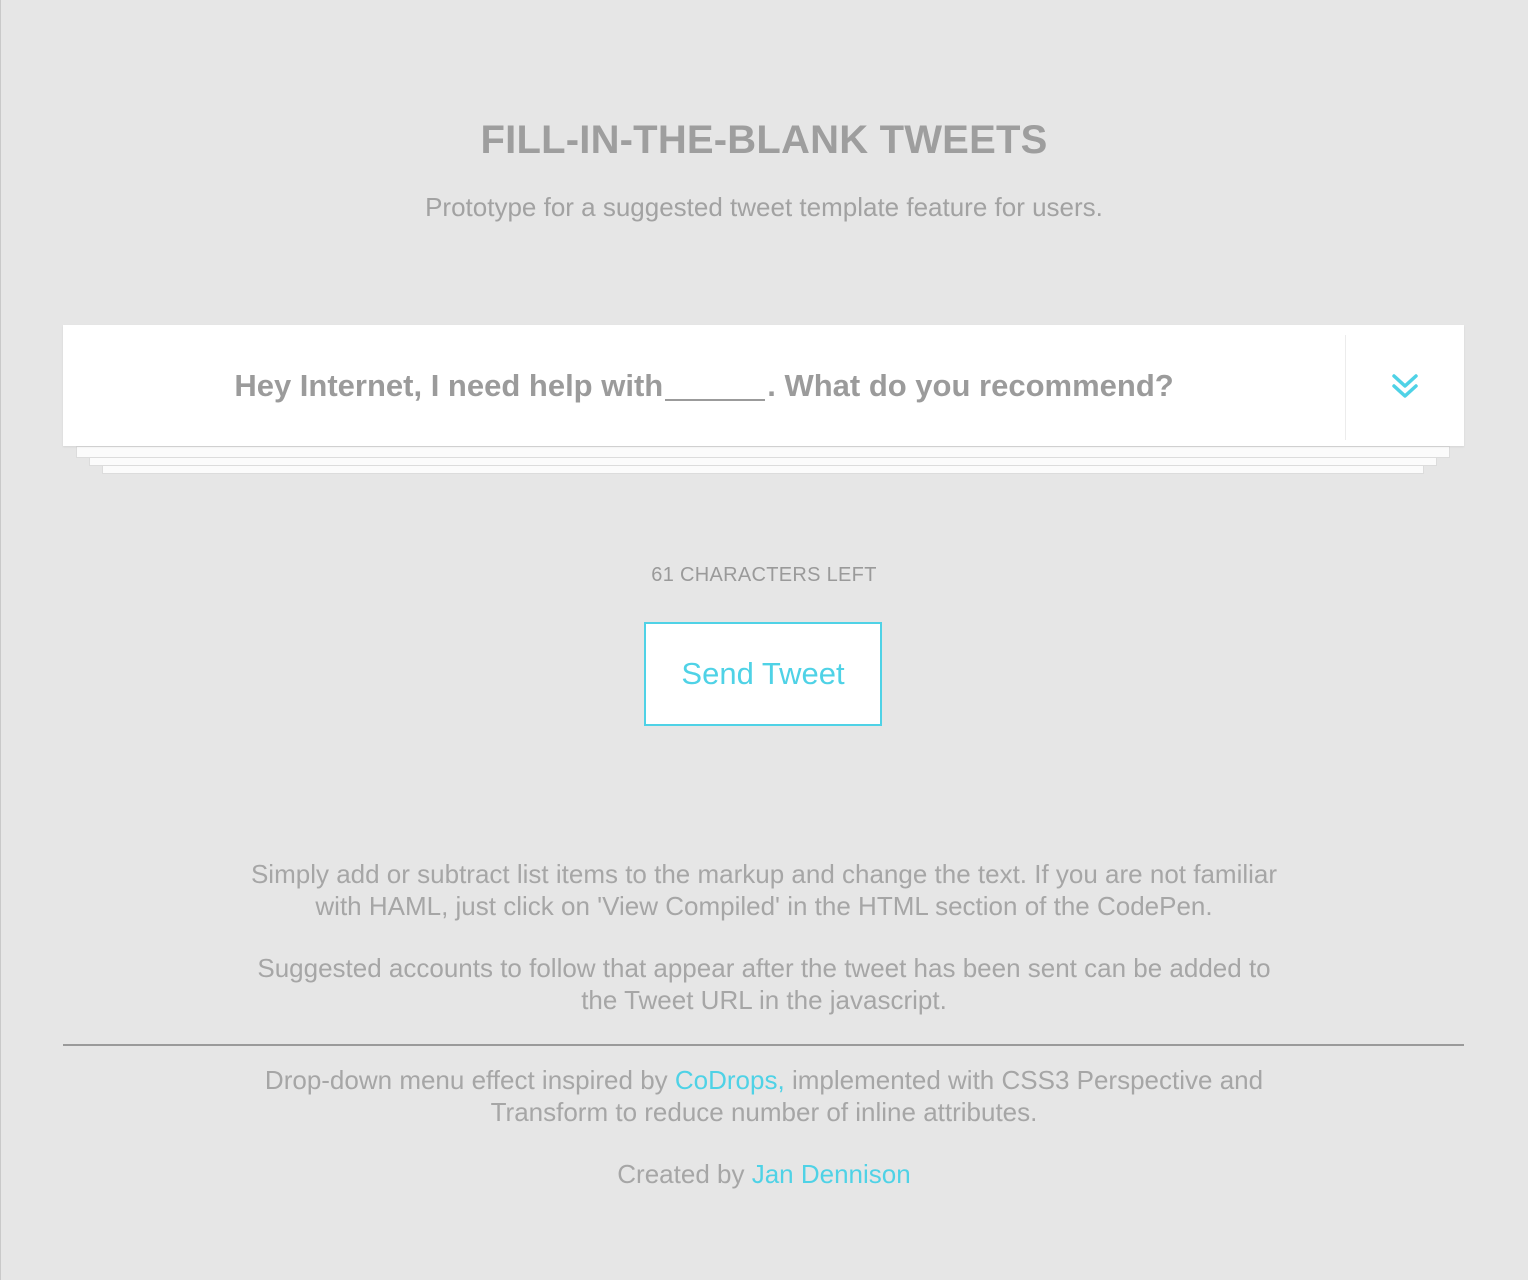  I want to click on created-by-label: Created by, so click(681, 1174).